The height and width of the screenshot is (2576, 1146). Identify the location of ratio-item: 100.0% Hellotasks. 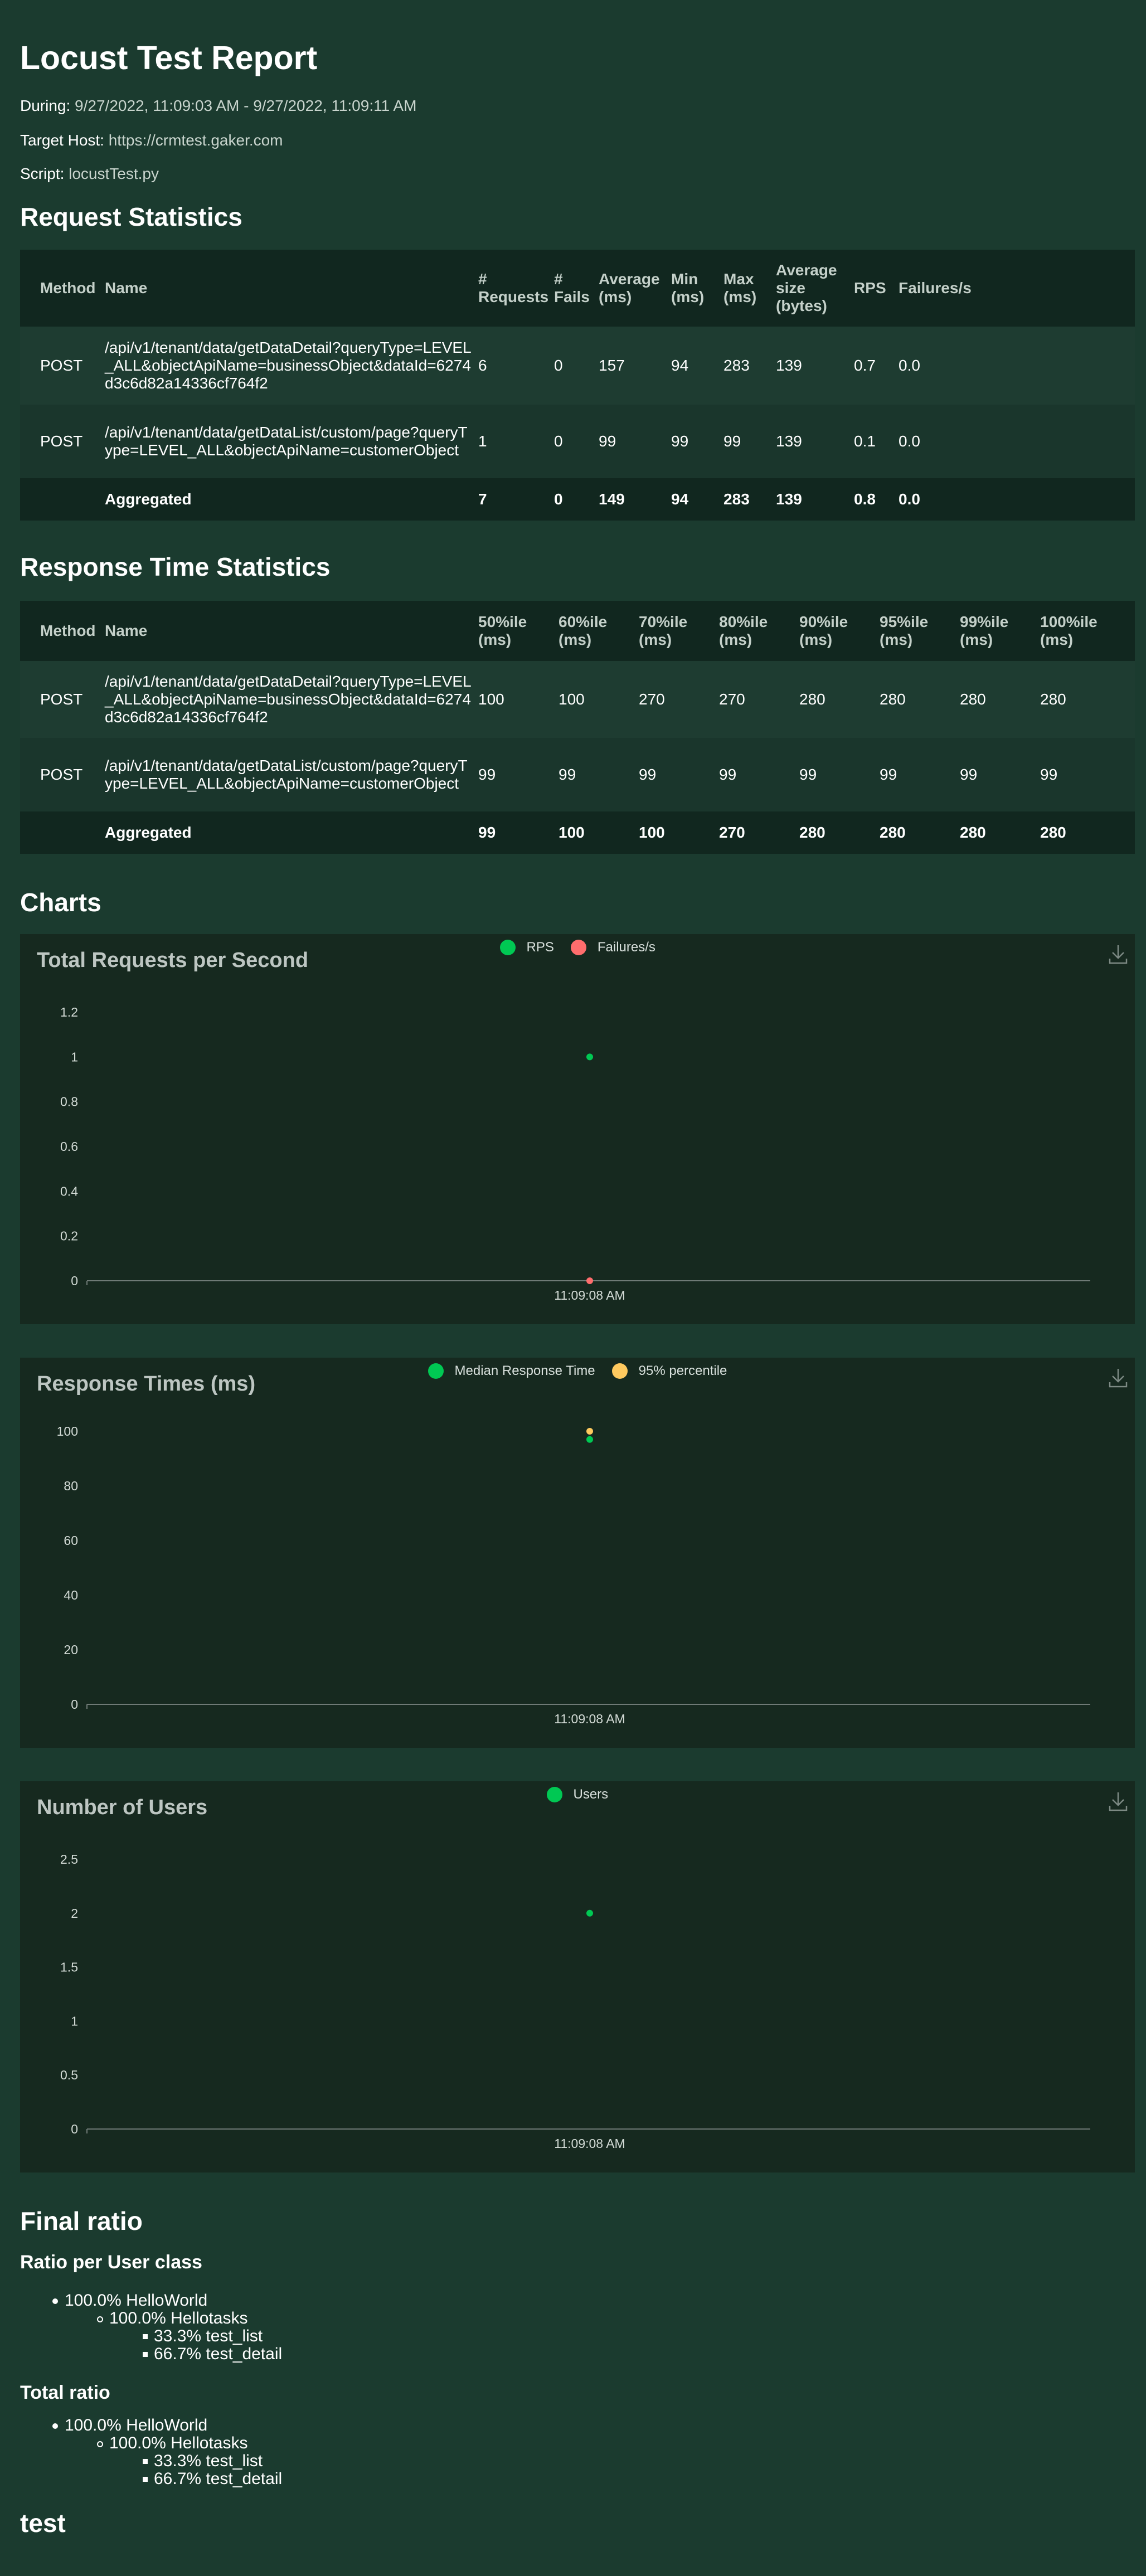
(151, 2443).